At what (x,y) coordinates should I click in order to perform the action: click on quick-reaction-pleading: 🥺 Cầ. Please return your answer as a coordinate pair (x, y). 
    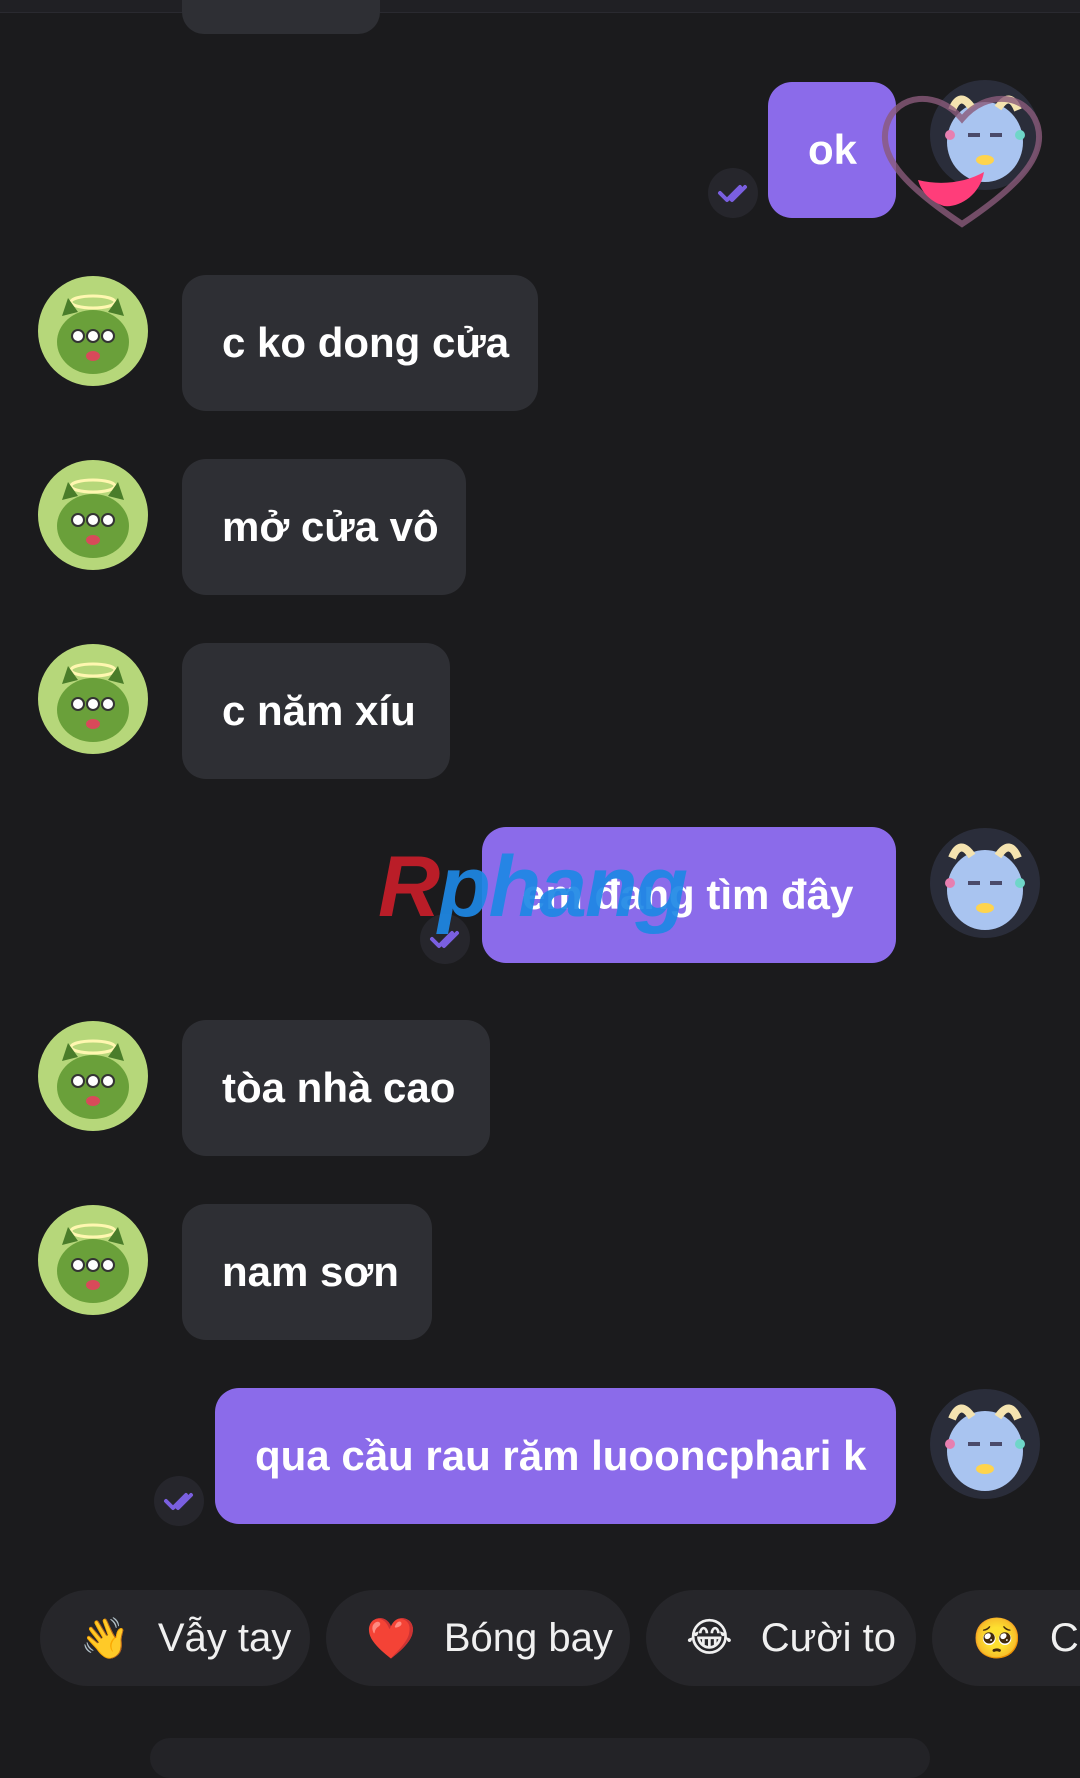
    Looking at the image, I should click on (1006, 1638).